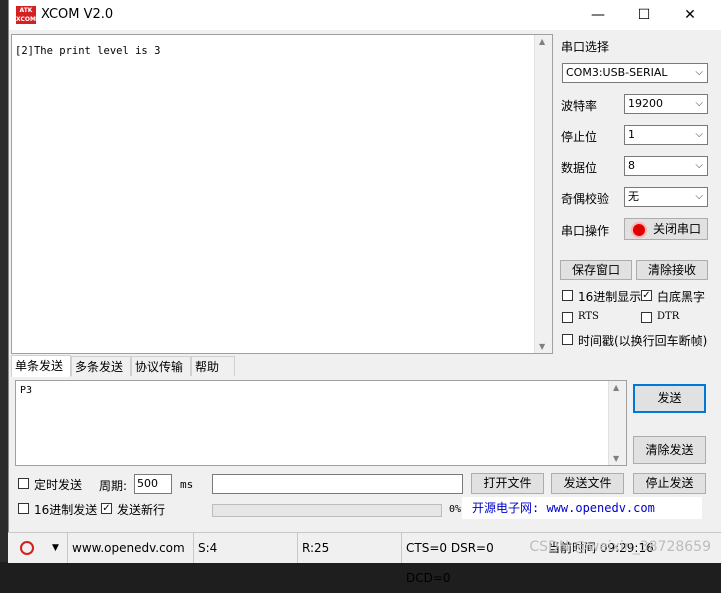 This screenshot has width=721, height=593. What do you see at coordinates (365, 15) in the screenshot?
I see `title-bar: ATK XCOM XCOM V2.0 — ☐ ✕` at bounding box center [365, 15].